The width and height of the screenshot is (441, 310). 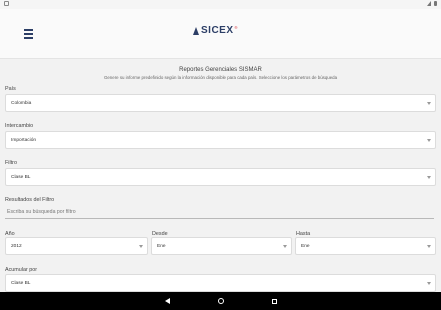 I want to click on navigation-bar, so click(x=220, y=301).